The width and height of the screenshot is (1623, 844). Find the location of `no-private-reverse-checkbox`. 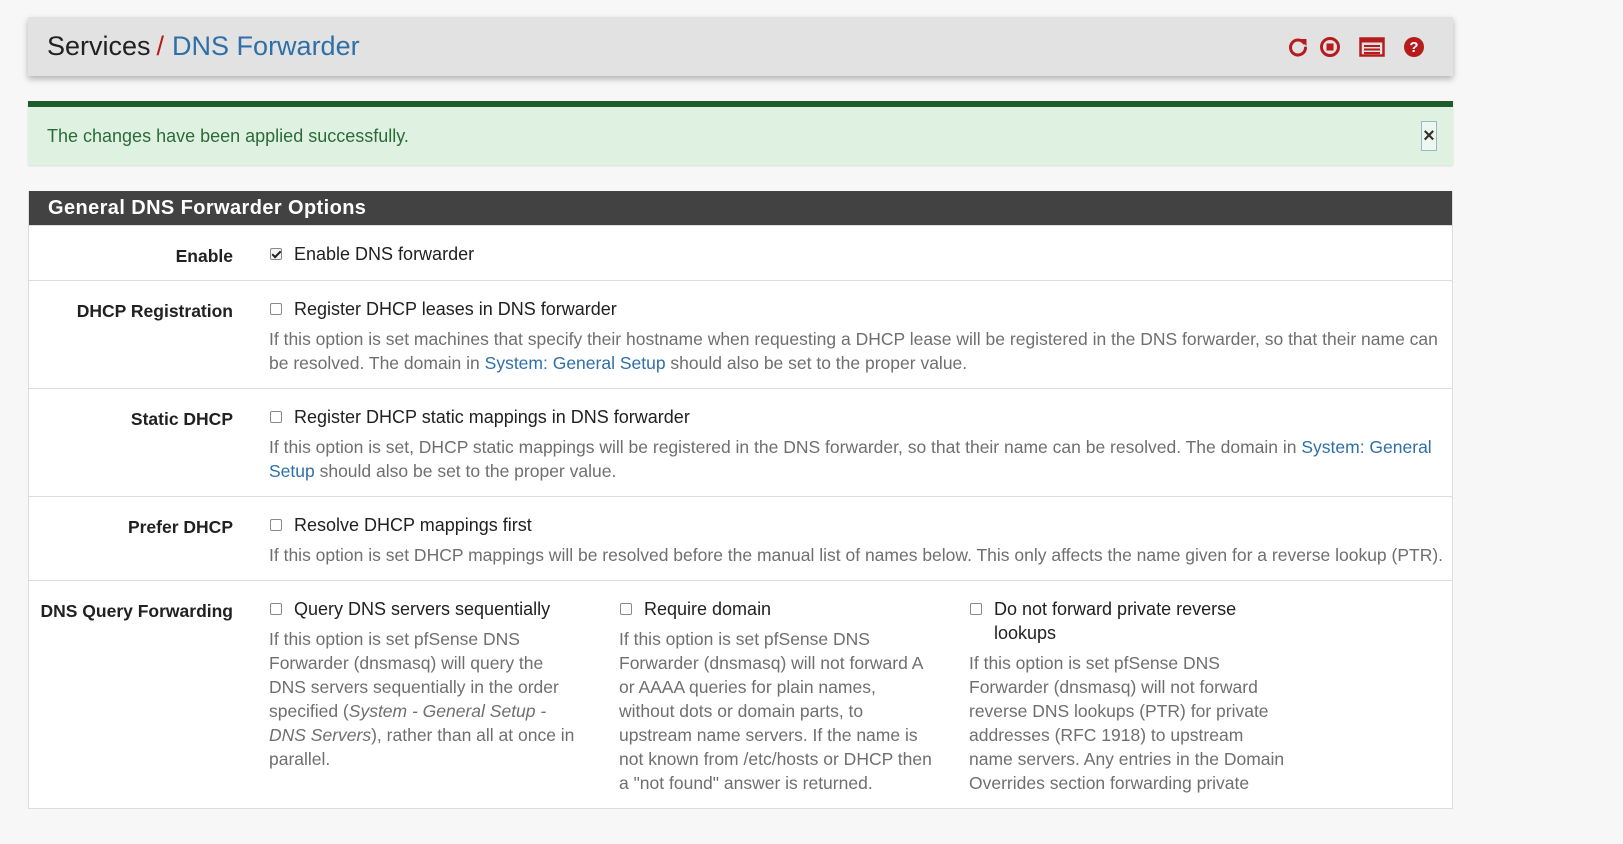

no-private-reverse-checkbox is located at coordinates (976, 609).